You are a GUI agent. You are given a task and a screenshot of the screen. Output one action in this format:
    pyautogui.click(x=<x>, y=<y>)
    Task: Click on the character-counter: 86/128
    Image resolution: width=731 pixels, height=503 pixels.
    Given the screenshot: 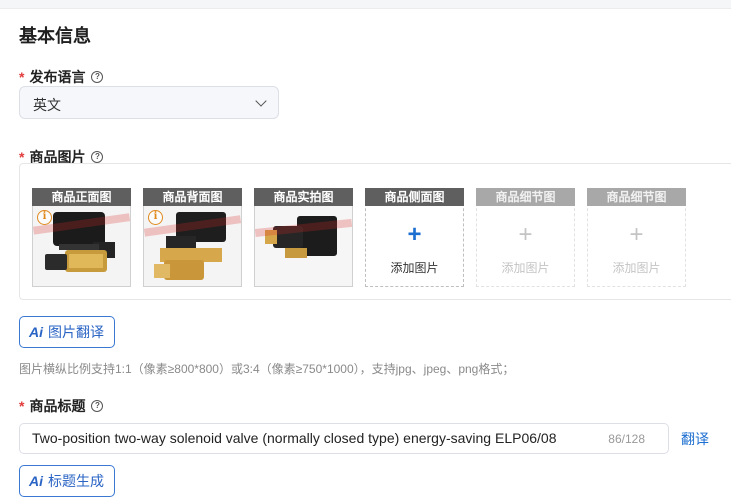 What is the action you would take?
    pyautogui.click(x=626, y=439)
    